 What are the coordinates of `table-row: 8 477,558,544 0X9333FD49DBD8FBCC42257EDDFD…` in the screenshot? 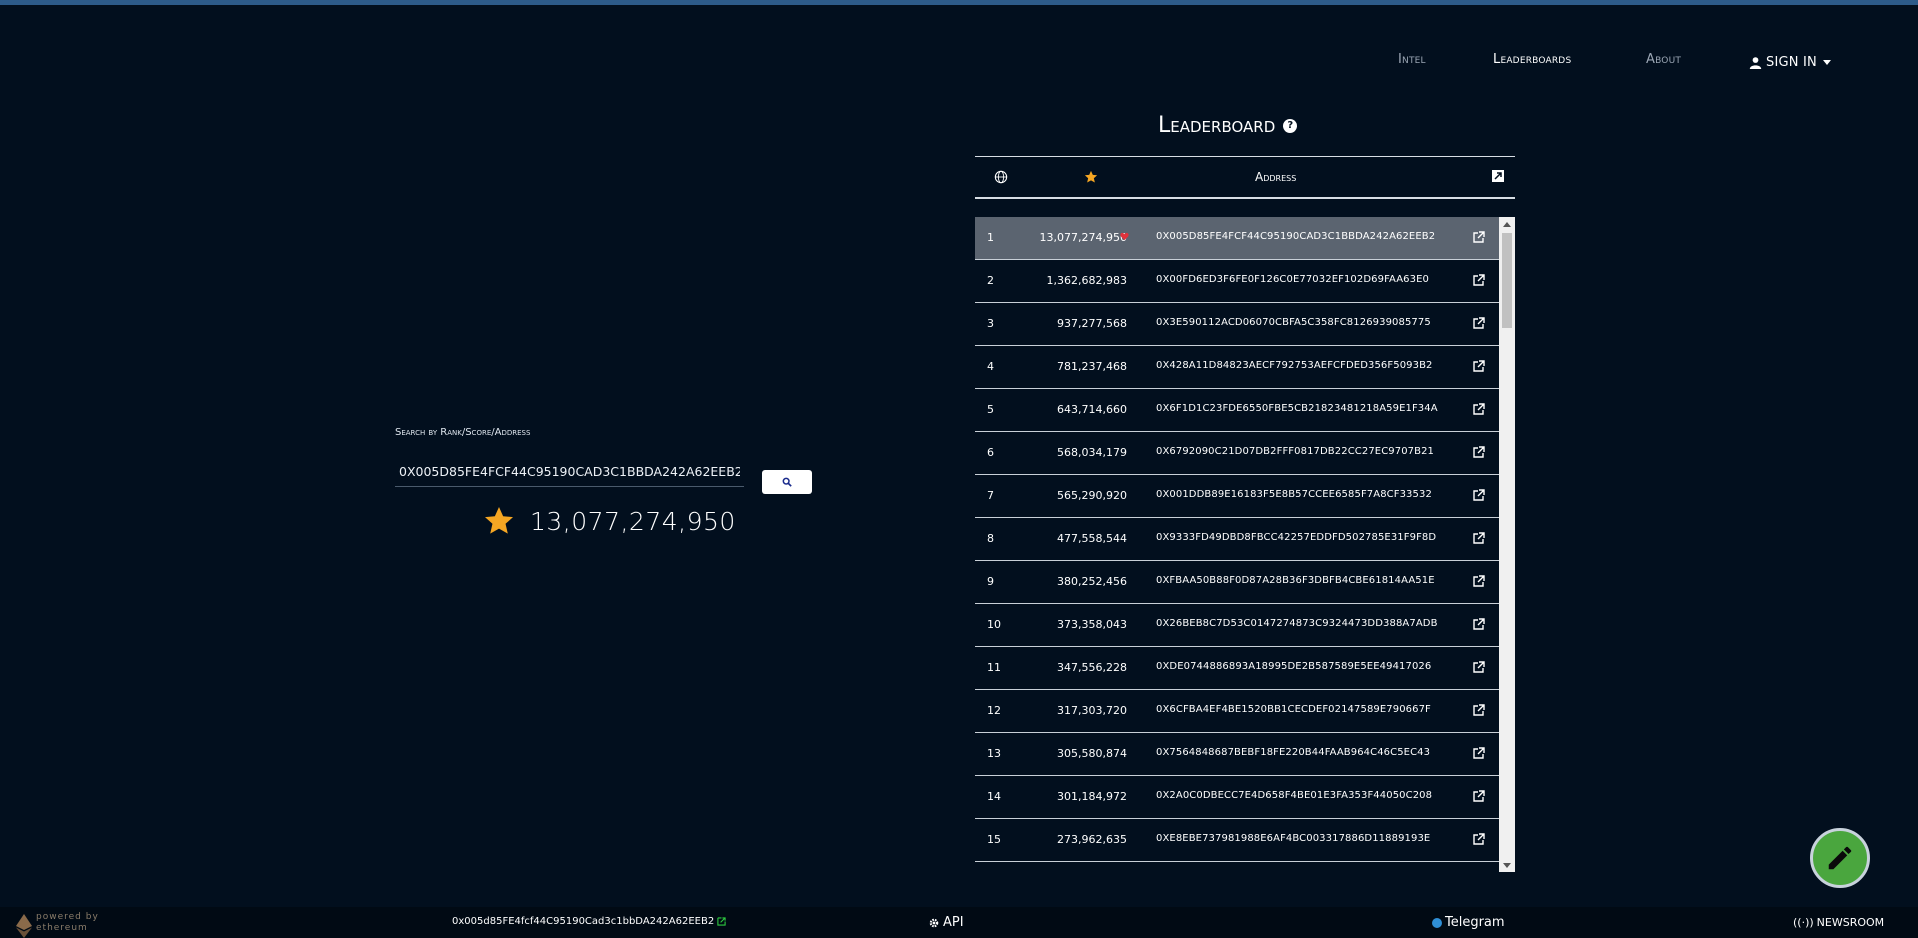 It's located at (1237, 539).